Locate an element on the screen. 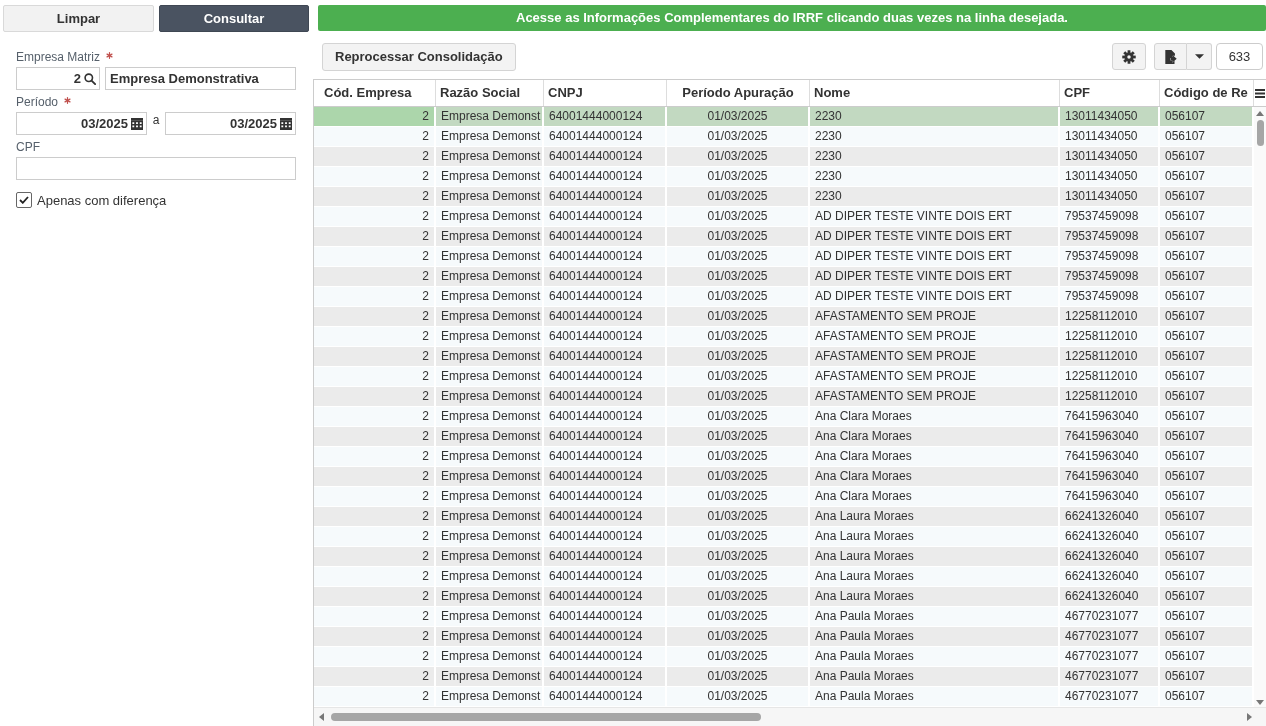 The height and width of the screenshot is (726, 1266). field-label: Empresa Matriz is located at coordinates (58, 57).